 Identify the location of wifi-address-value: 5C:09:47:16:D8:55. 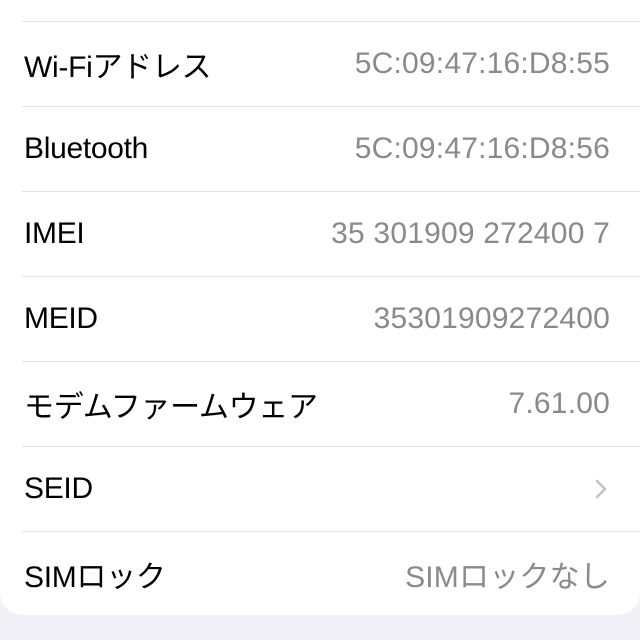
(482, 64).